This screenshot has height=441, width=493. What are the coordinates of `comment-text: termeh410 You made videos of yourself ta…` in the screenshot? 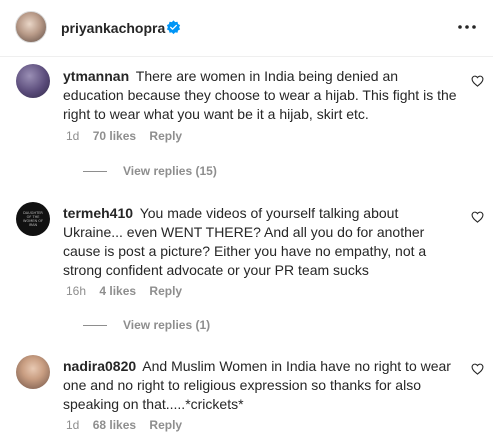 It's located at (260, 242).